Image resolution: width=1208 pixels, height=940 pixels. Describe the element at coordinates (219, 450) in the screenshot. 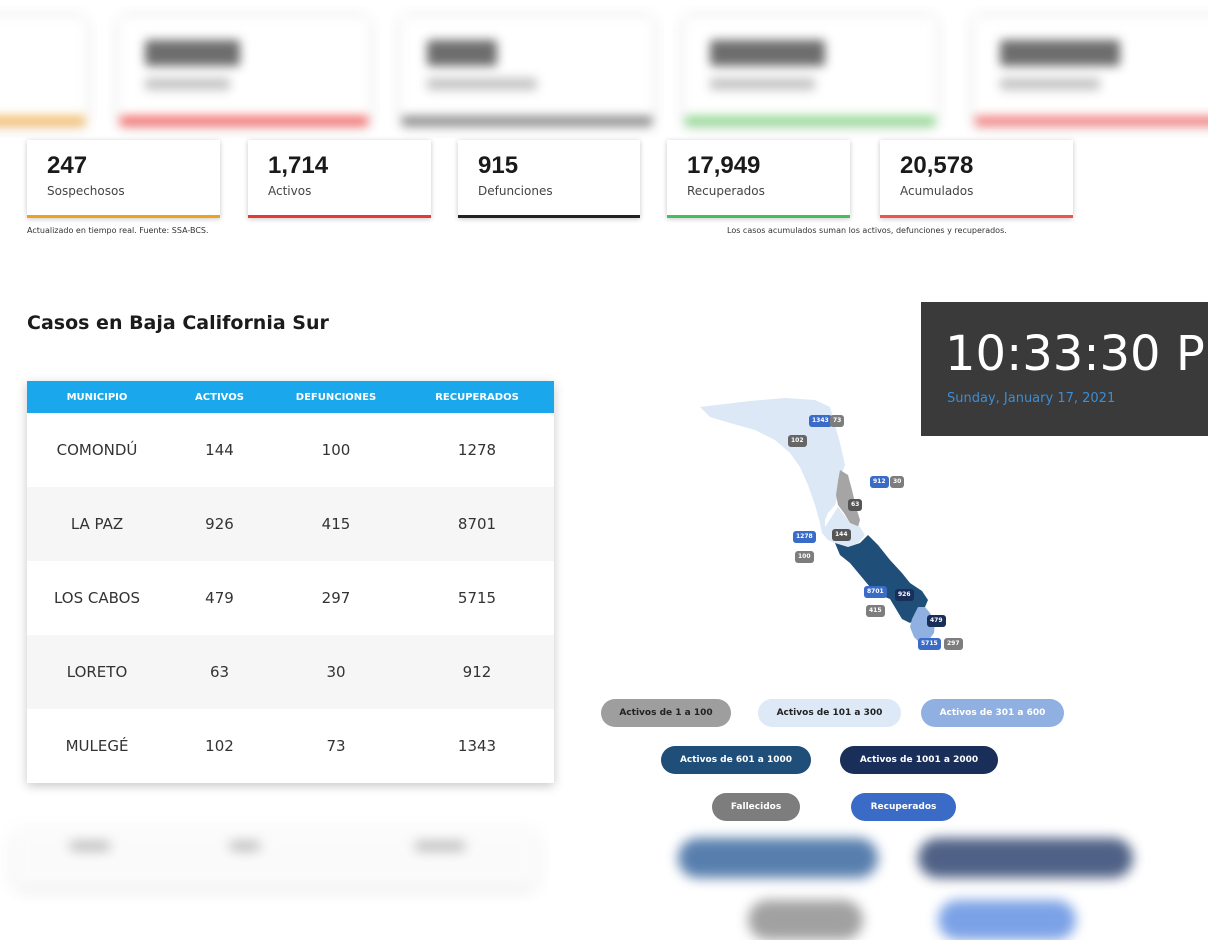

I see `cell-activos: 144` at that location.